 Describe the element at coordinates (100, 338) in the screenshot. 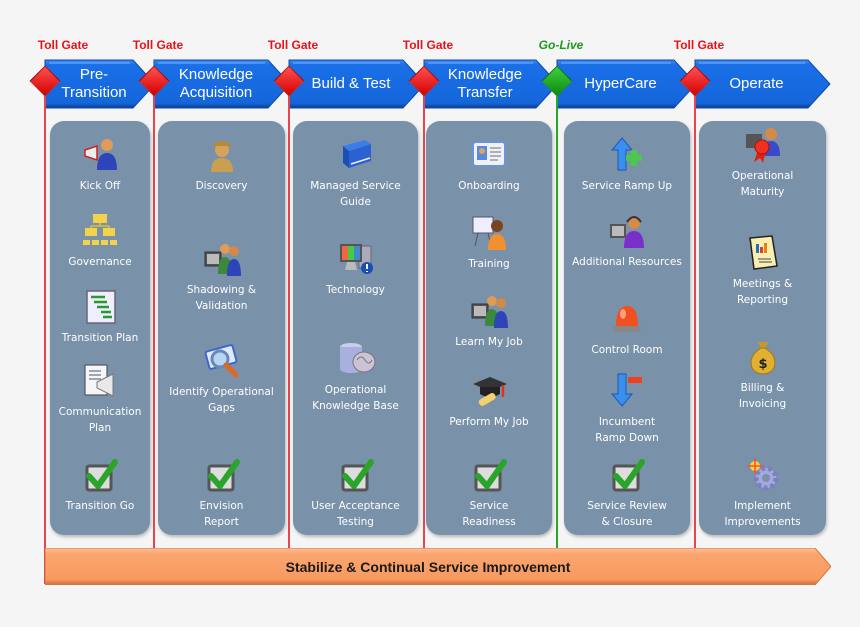

I see `activity-label: Transition Plan` at that location.